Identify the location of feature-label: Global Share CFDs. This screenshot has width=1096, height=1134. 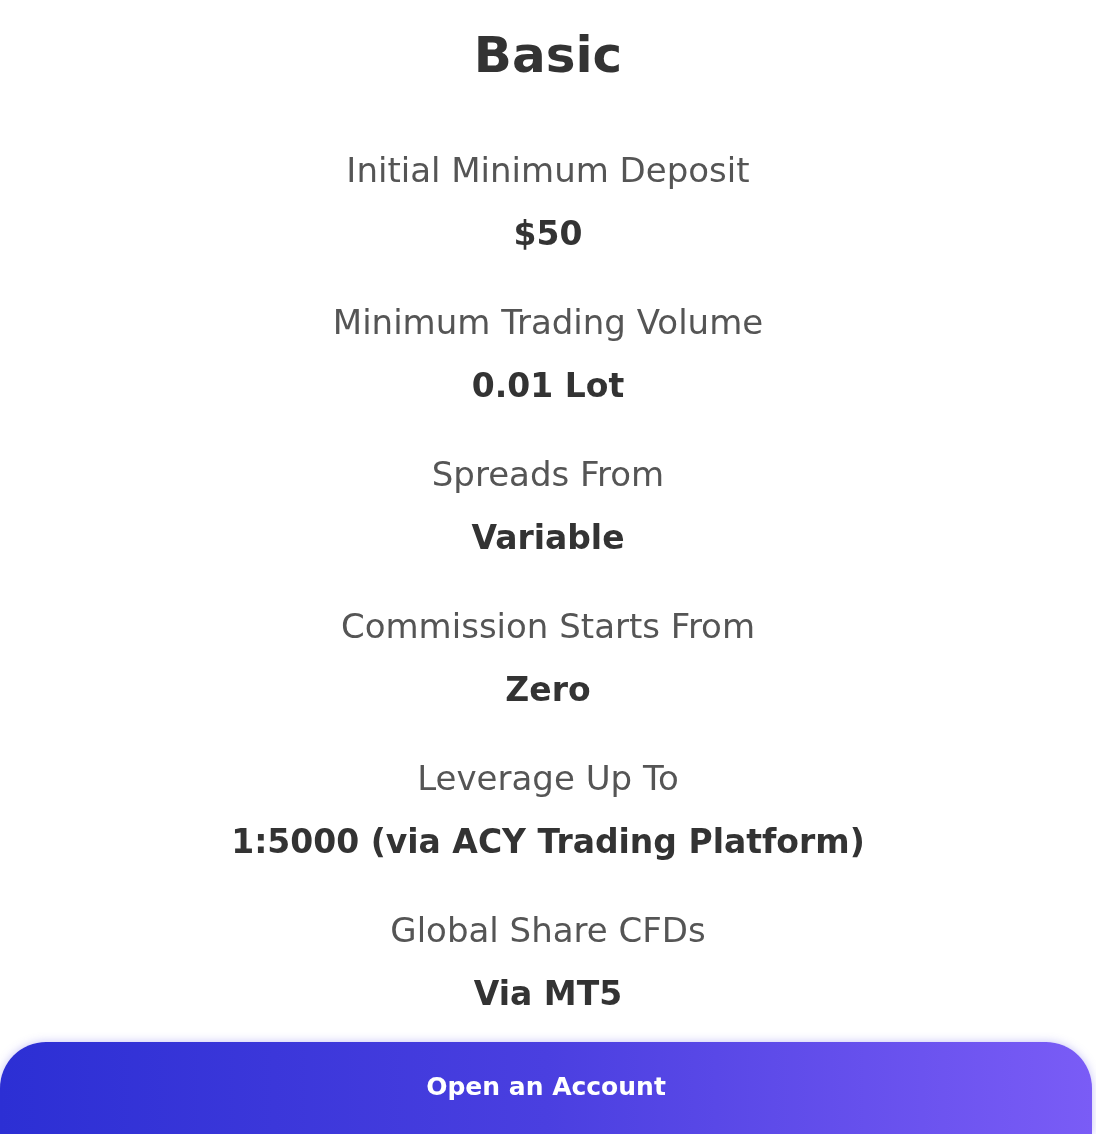
(548, 930).